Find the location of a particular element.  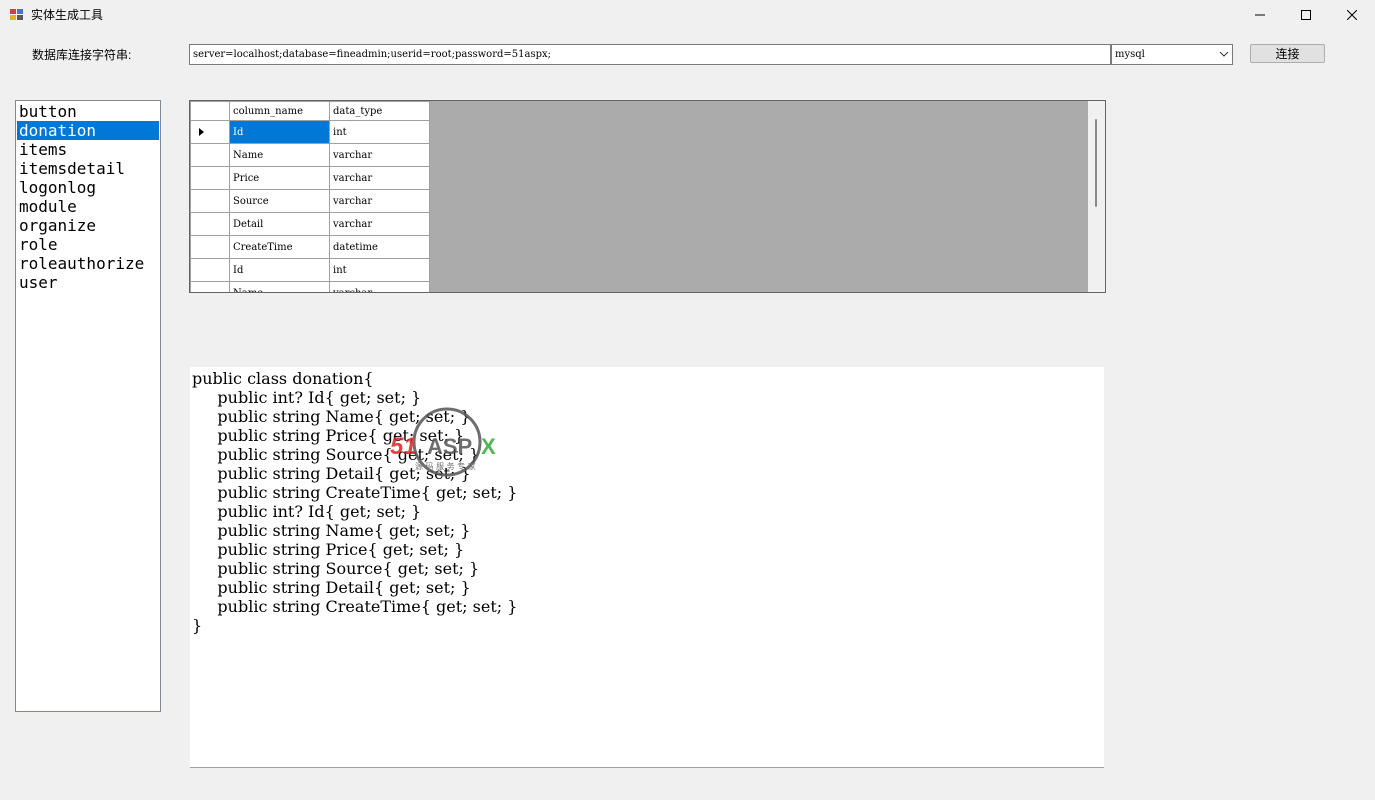

window-title: 实体生成工具 is located at coordinates (67, 15).